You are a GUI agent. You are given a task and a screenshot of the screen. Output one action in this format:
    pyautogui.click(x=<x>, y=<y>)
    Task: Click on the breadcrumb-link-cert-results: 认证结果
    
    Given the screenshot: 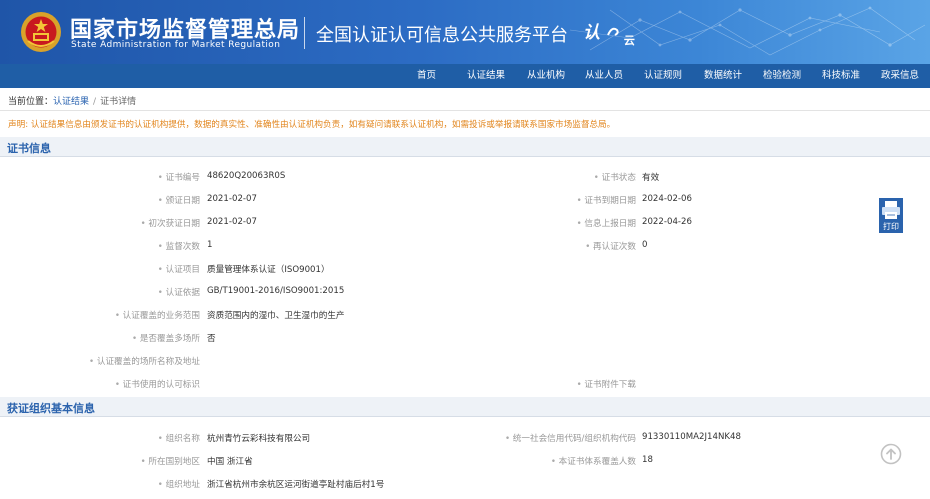 What is the action you would take?
    pyautogui.click(x=71, y=102)
    